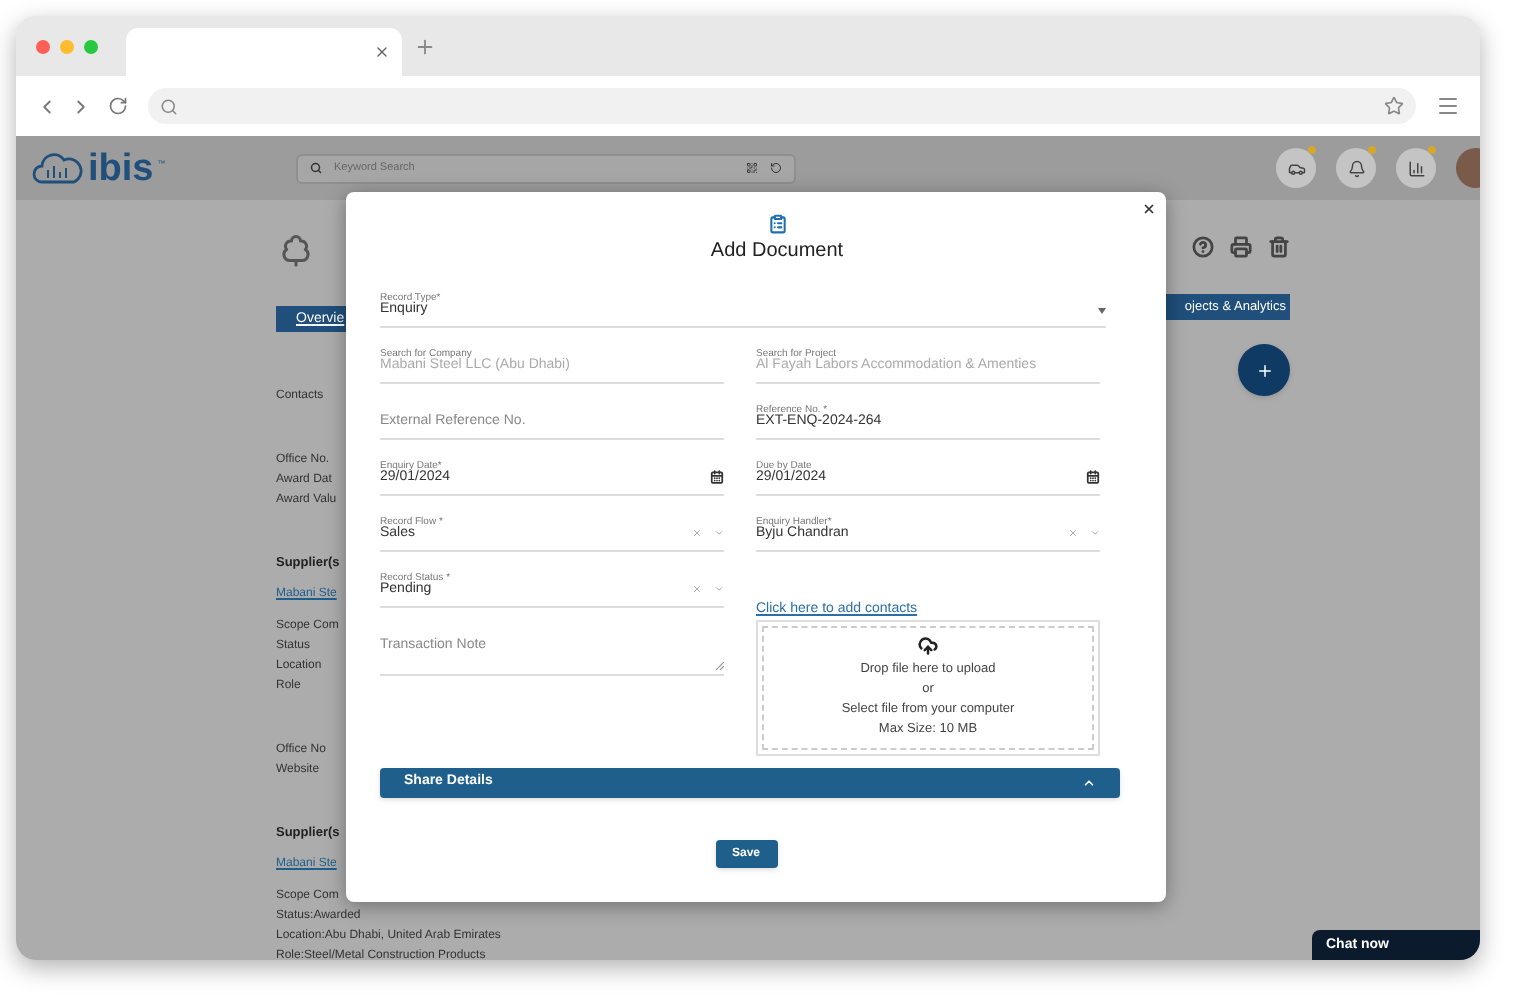  Describe the element at coordinates (1394, 106) in the screenshot. I see `star-icon` at that location.